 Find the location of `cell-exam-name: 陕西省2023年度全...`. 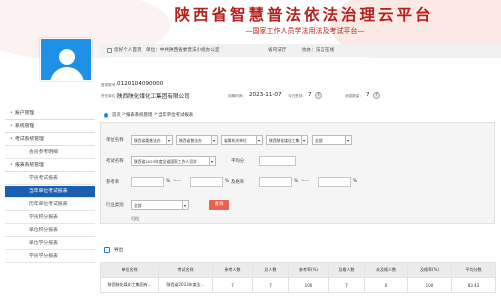

cell-exam-name: 陕西省2023年度全... is located at coordinates (185, 285).